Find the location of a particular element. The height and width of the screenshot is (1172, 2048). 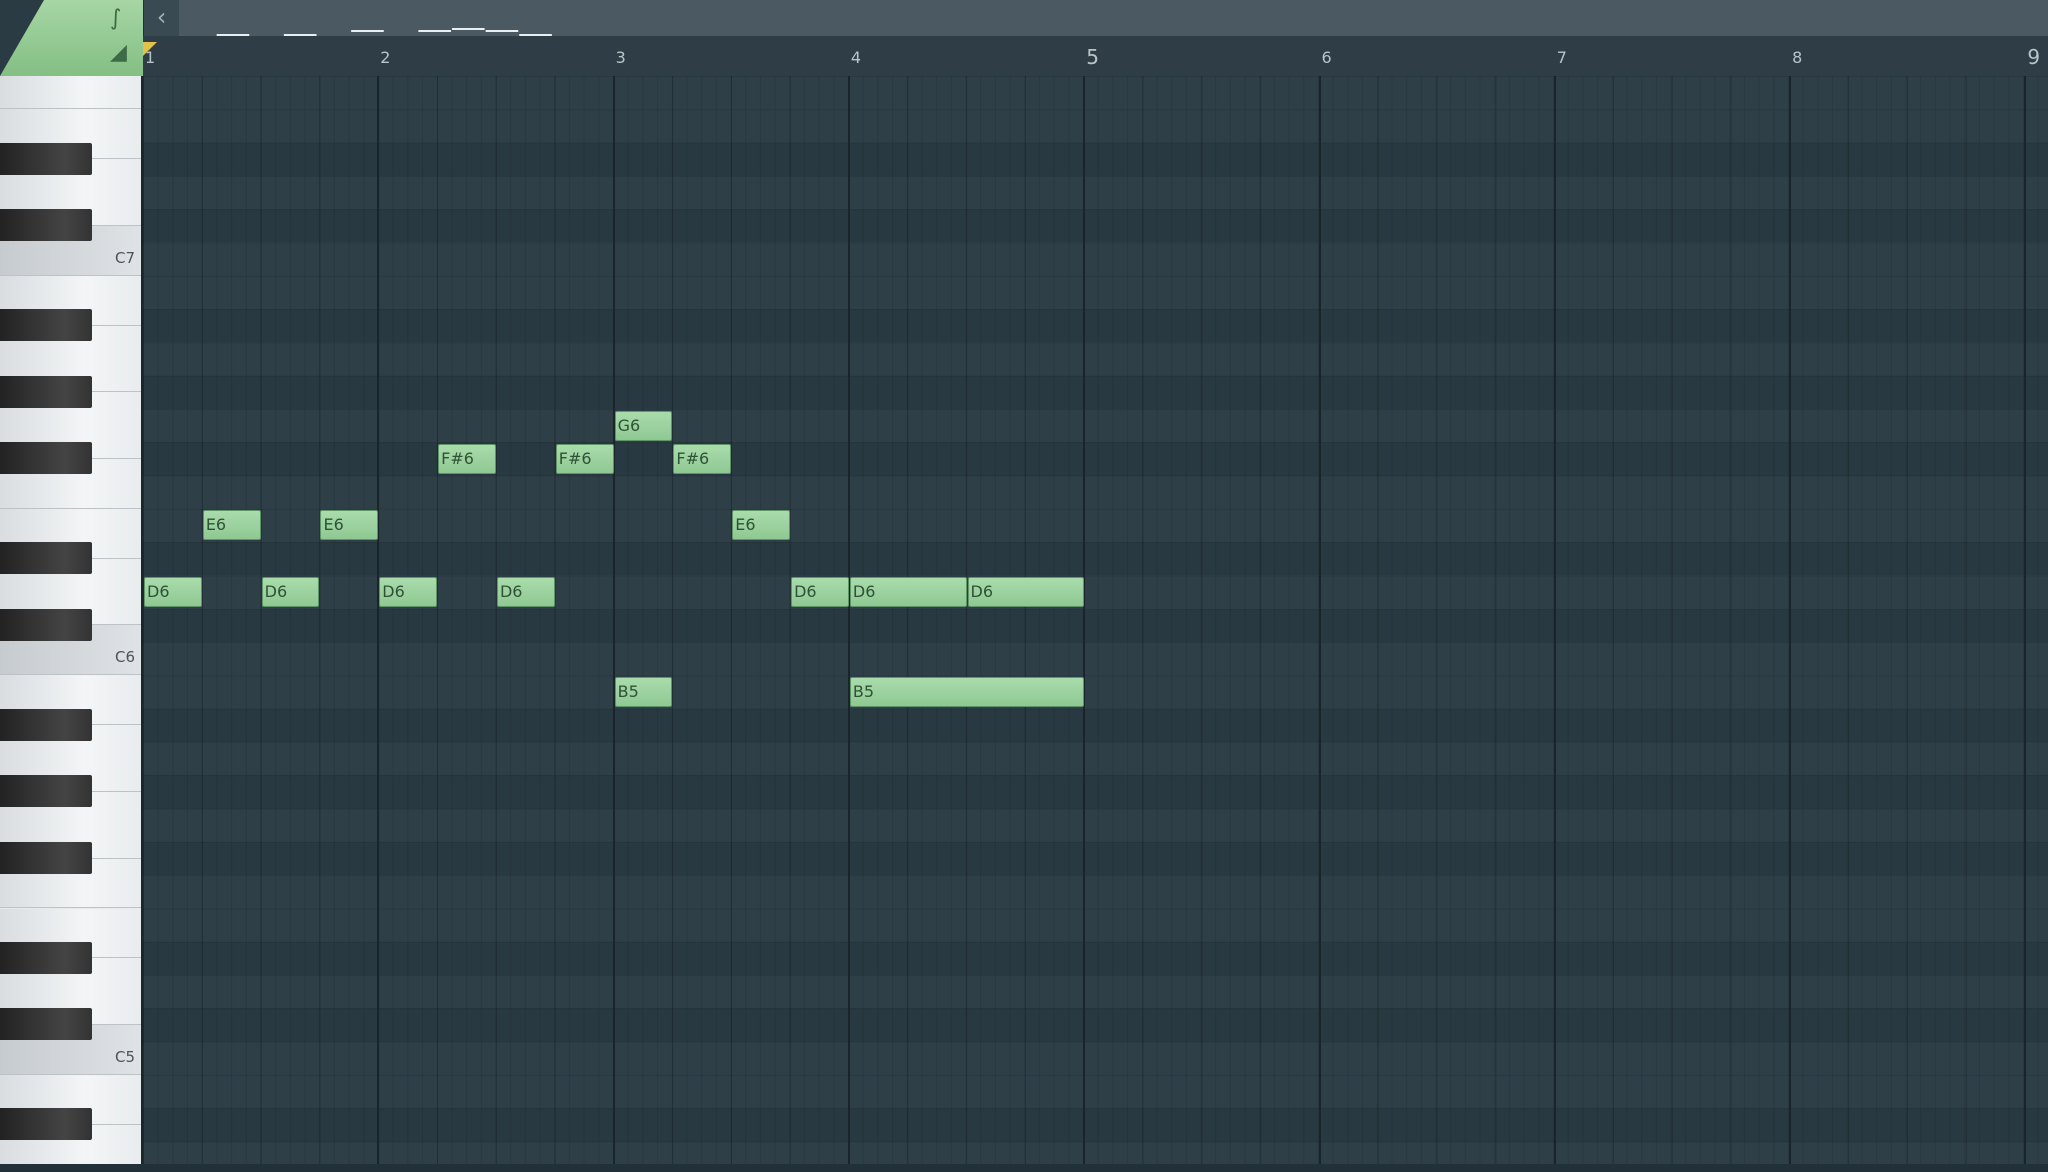

bar-number: 4 is located at coordinates (856, 57).